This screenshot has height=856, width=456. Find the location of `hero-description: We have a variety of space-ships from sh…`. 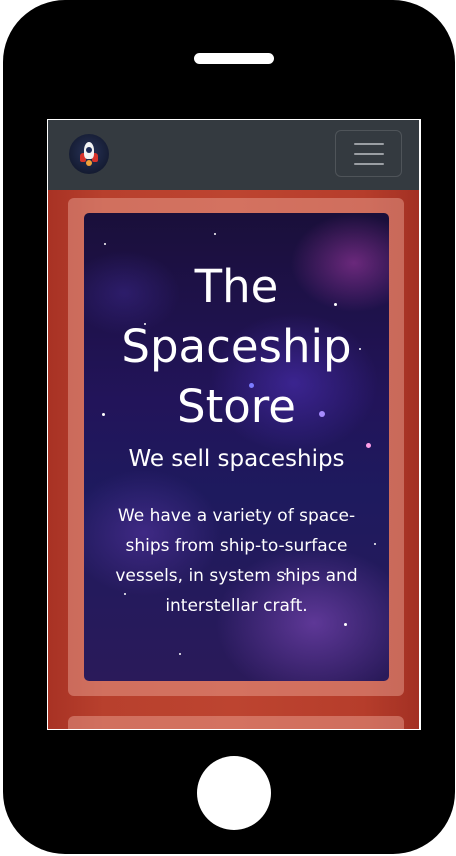

hero-description: We have a variety of space-ships from sh… is located at coordinates (236, 561).